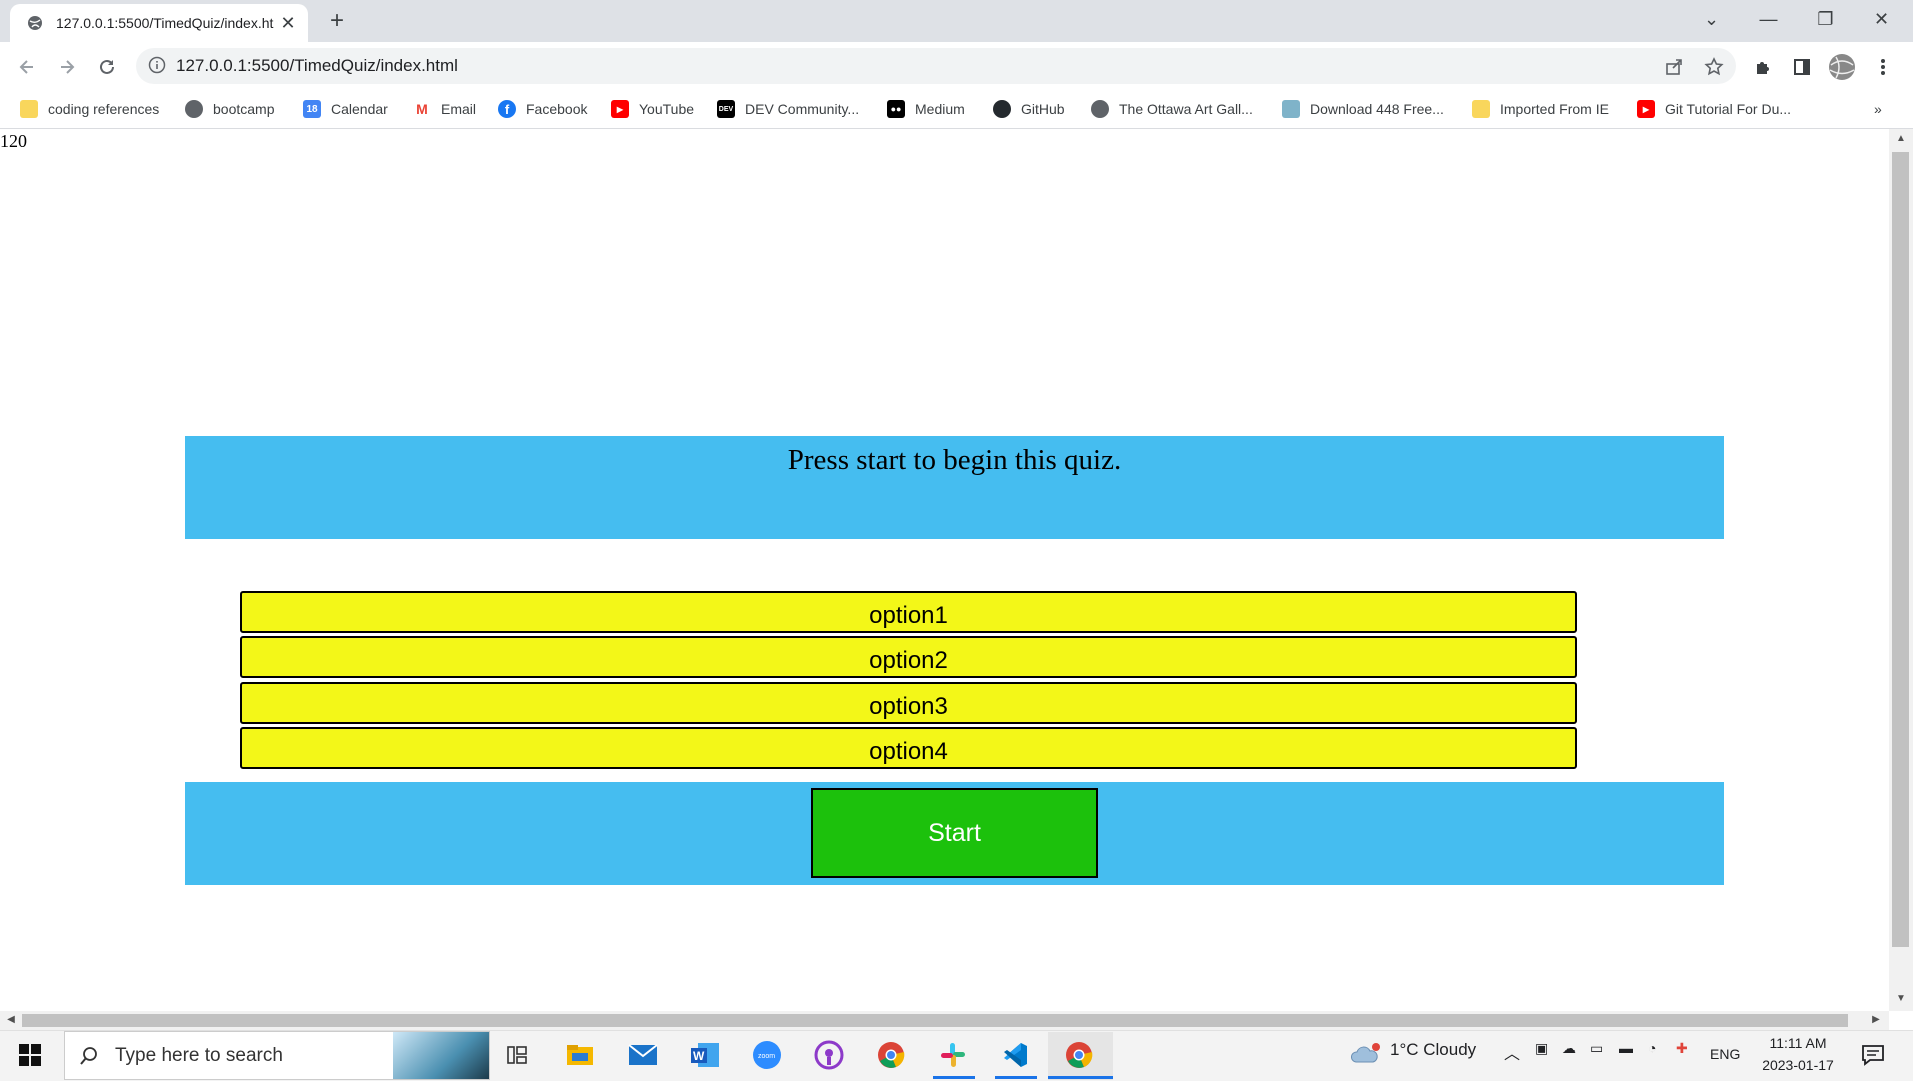 The width and height of the screenshot is (1913, 1081). Describe the element at coordinates (1825, 19) in the screenshot. I see `restore-icon: ❐` at that location.